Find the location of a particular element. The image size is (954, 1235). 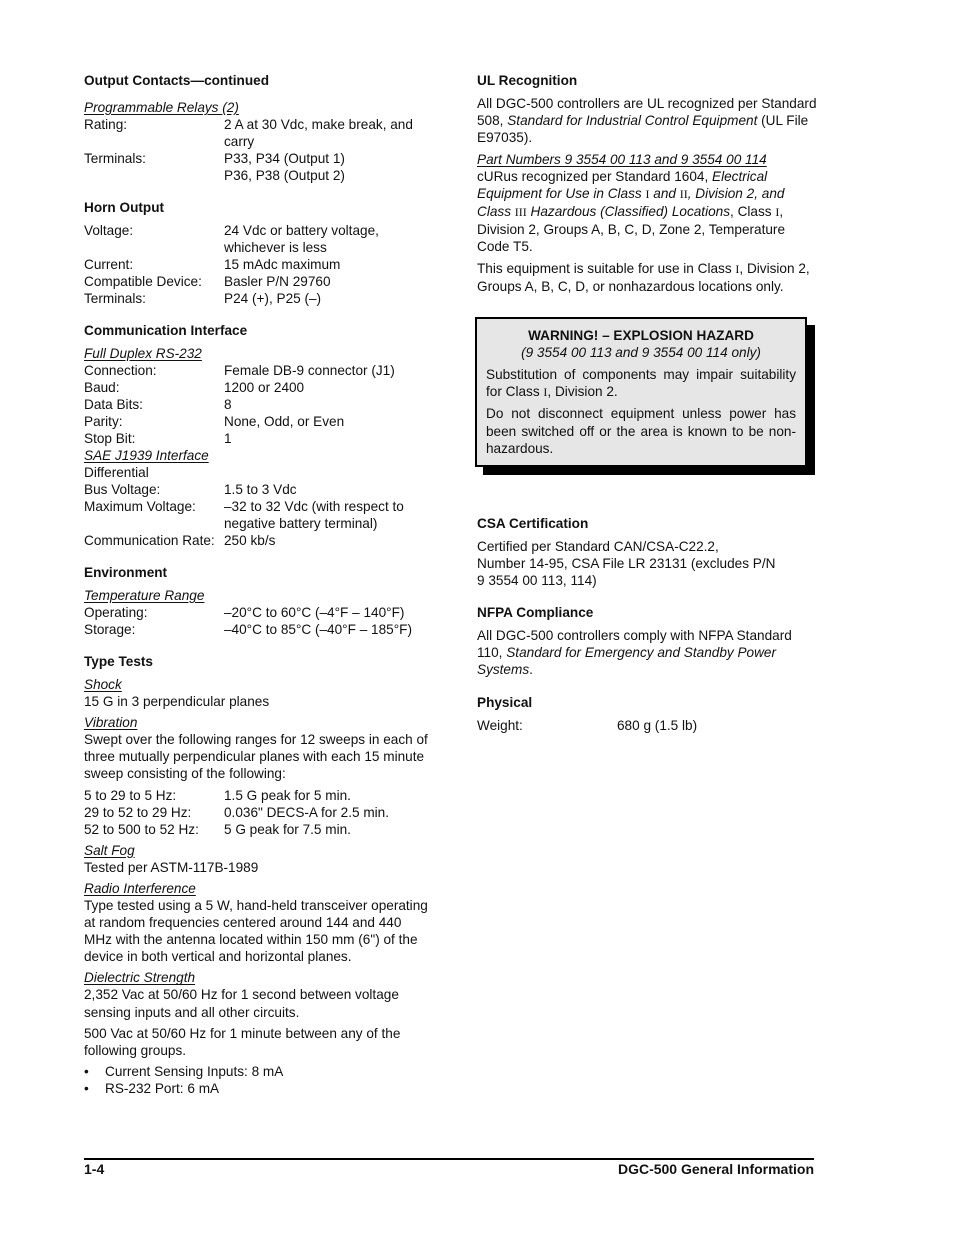

spec-row: Data Bits: 8 is located at coordinates (256, 404).